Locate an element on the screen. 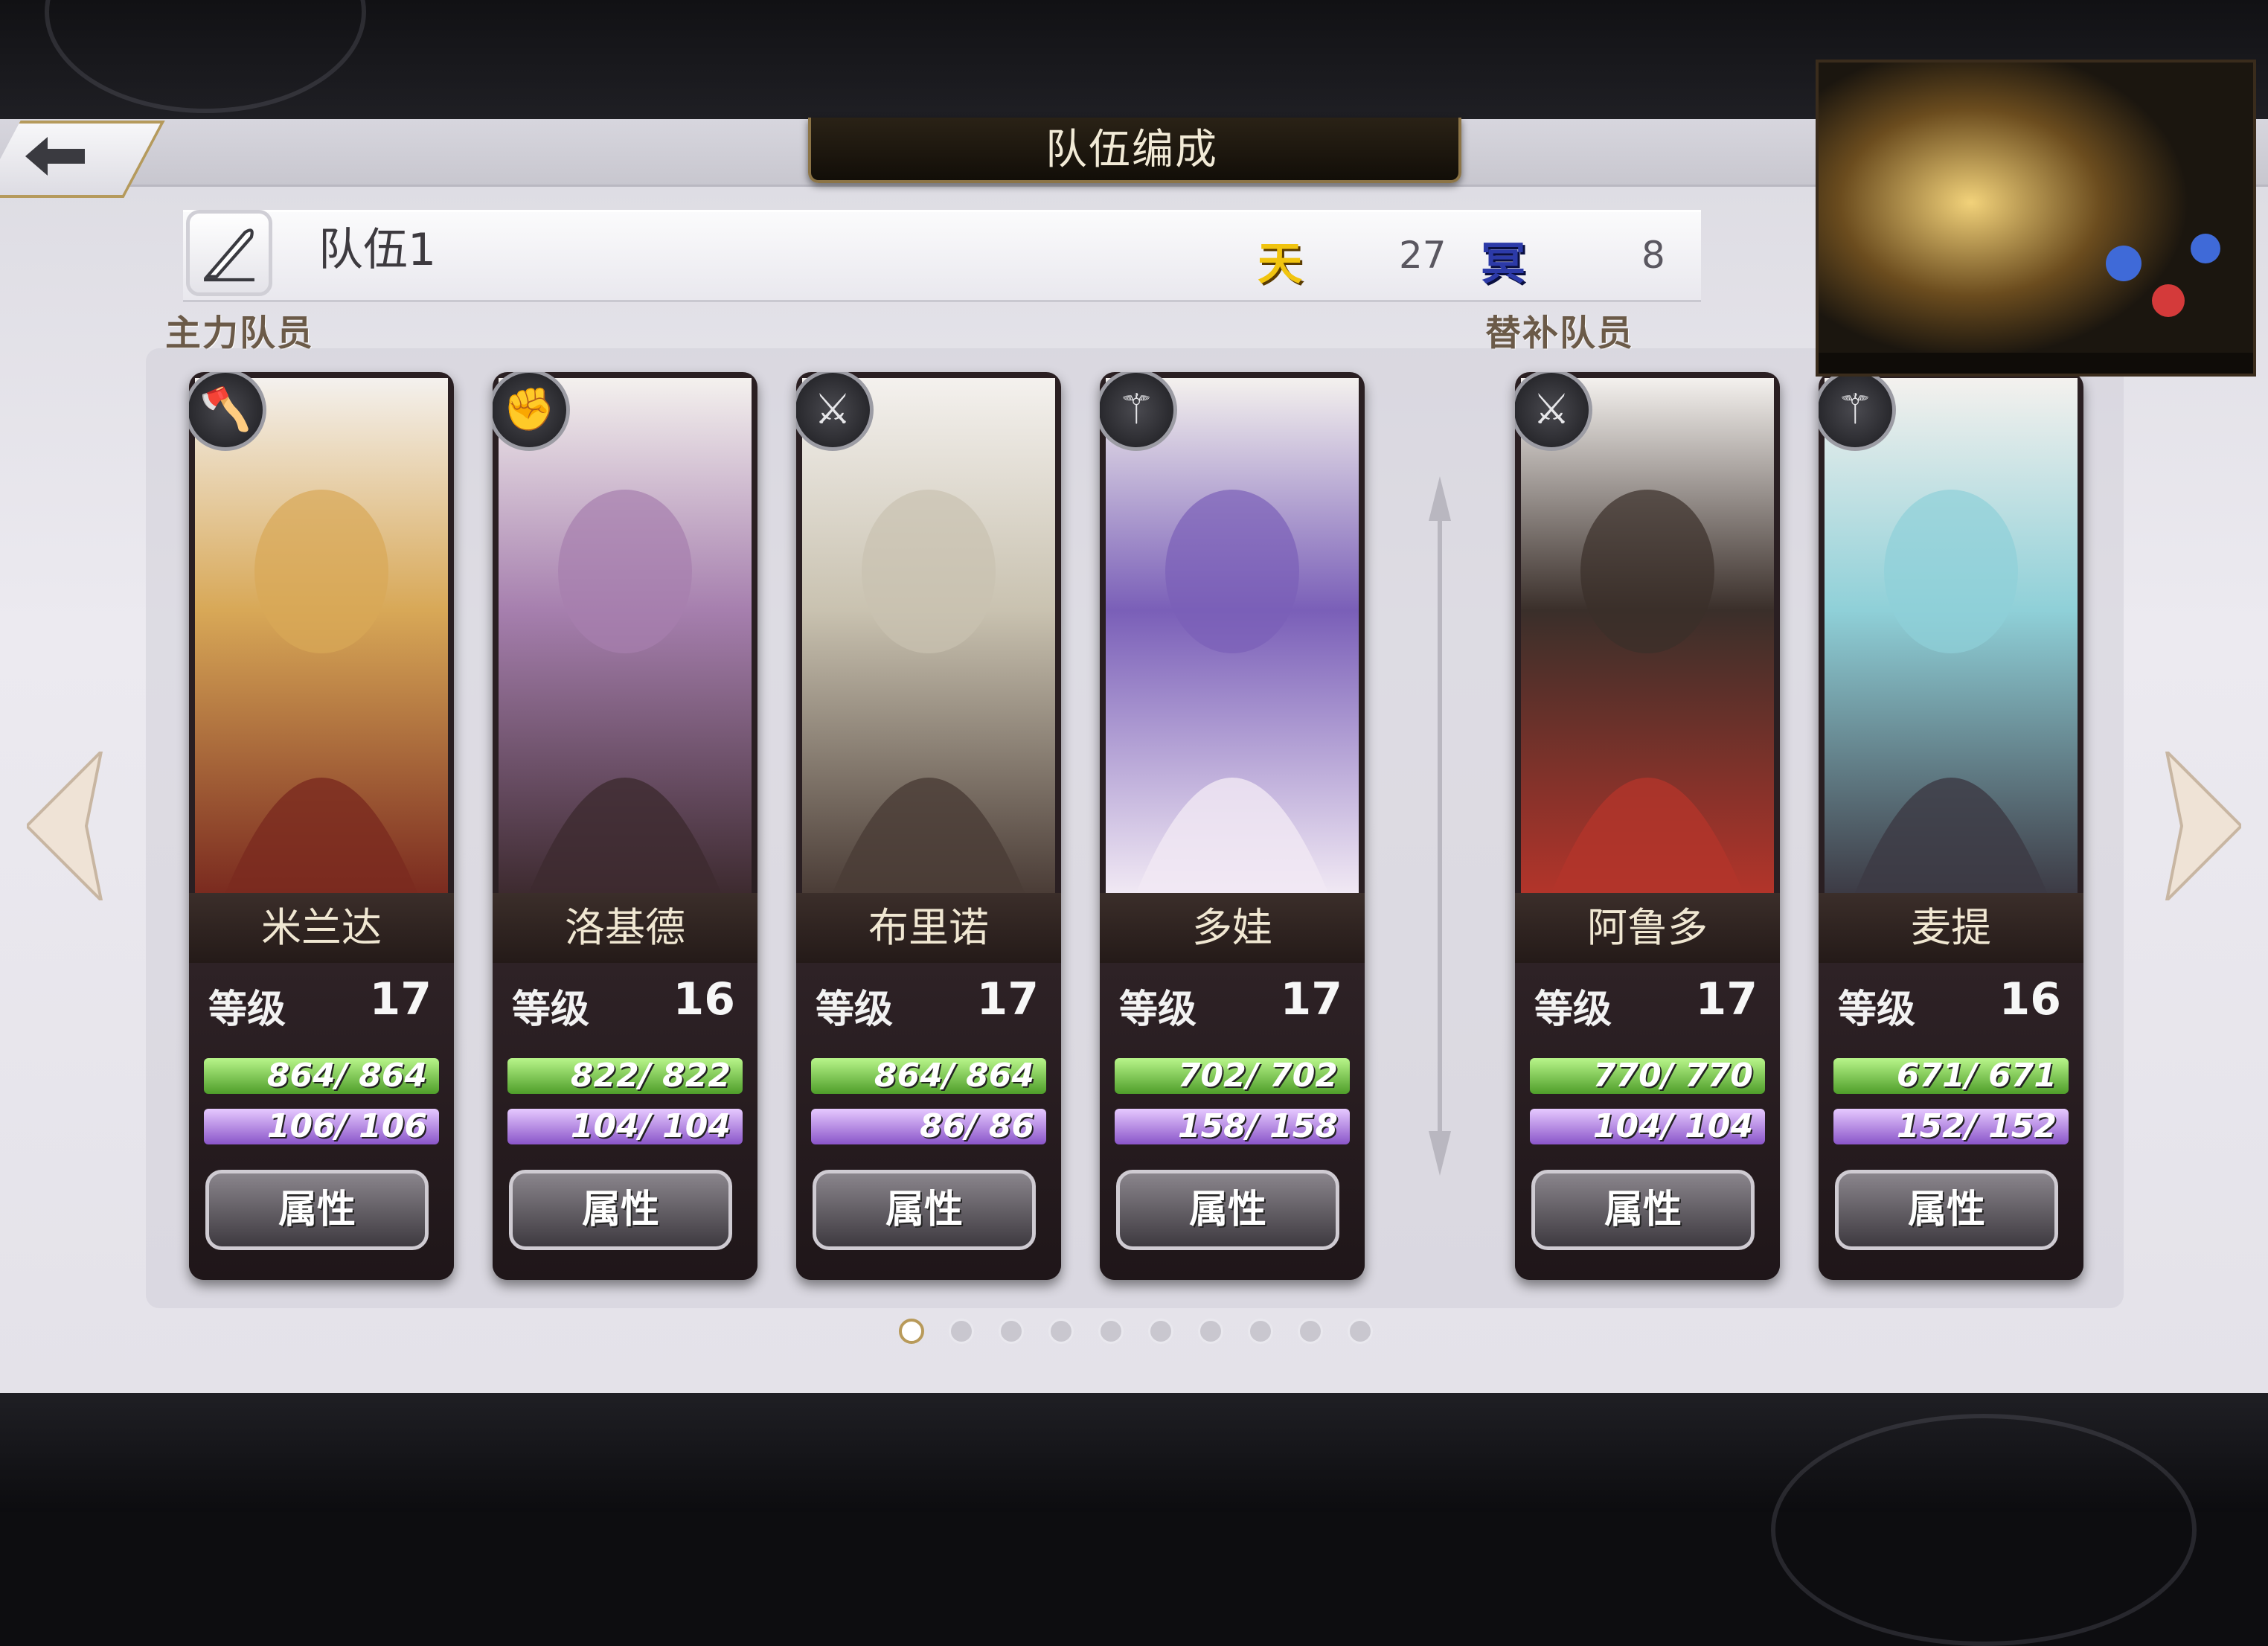  member-name: 麦提 is located at coordinates (1951, 928).